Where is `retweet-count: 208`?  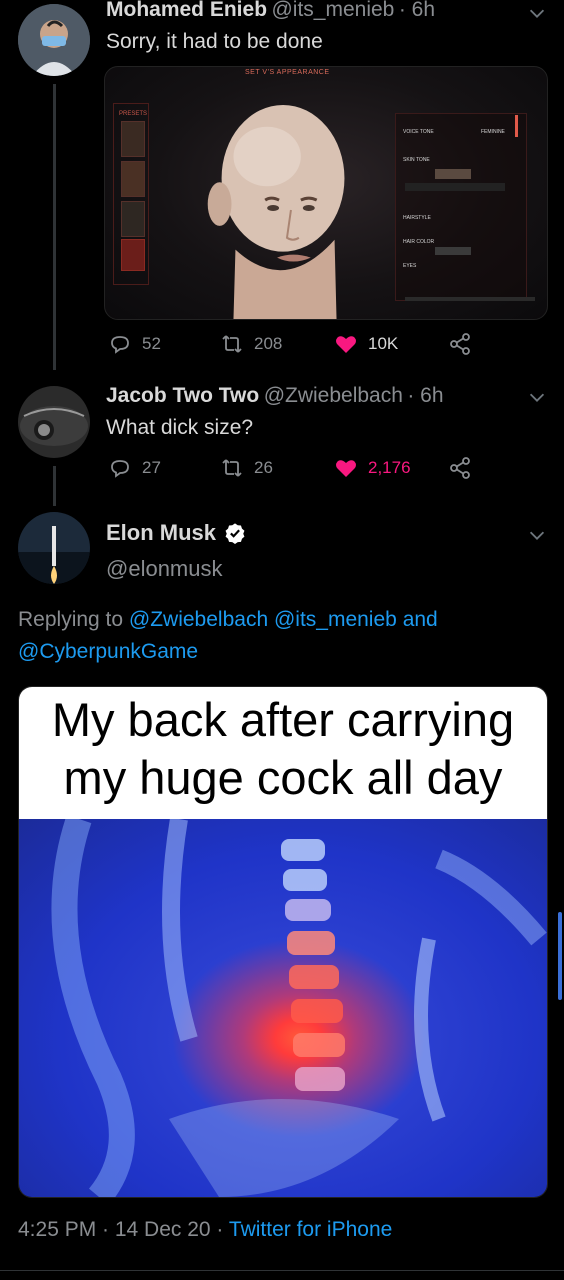 retweet-count: 208 is located at coordinates (268, 343).